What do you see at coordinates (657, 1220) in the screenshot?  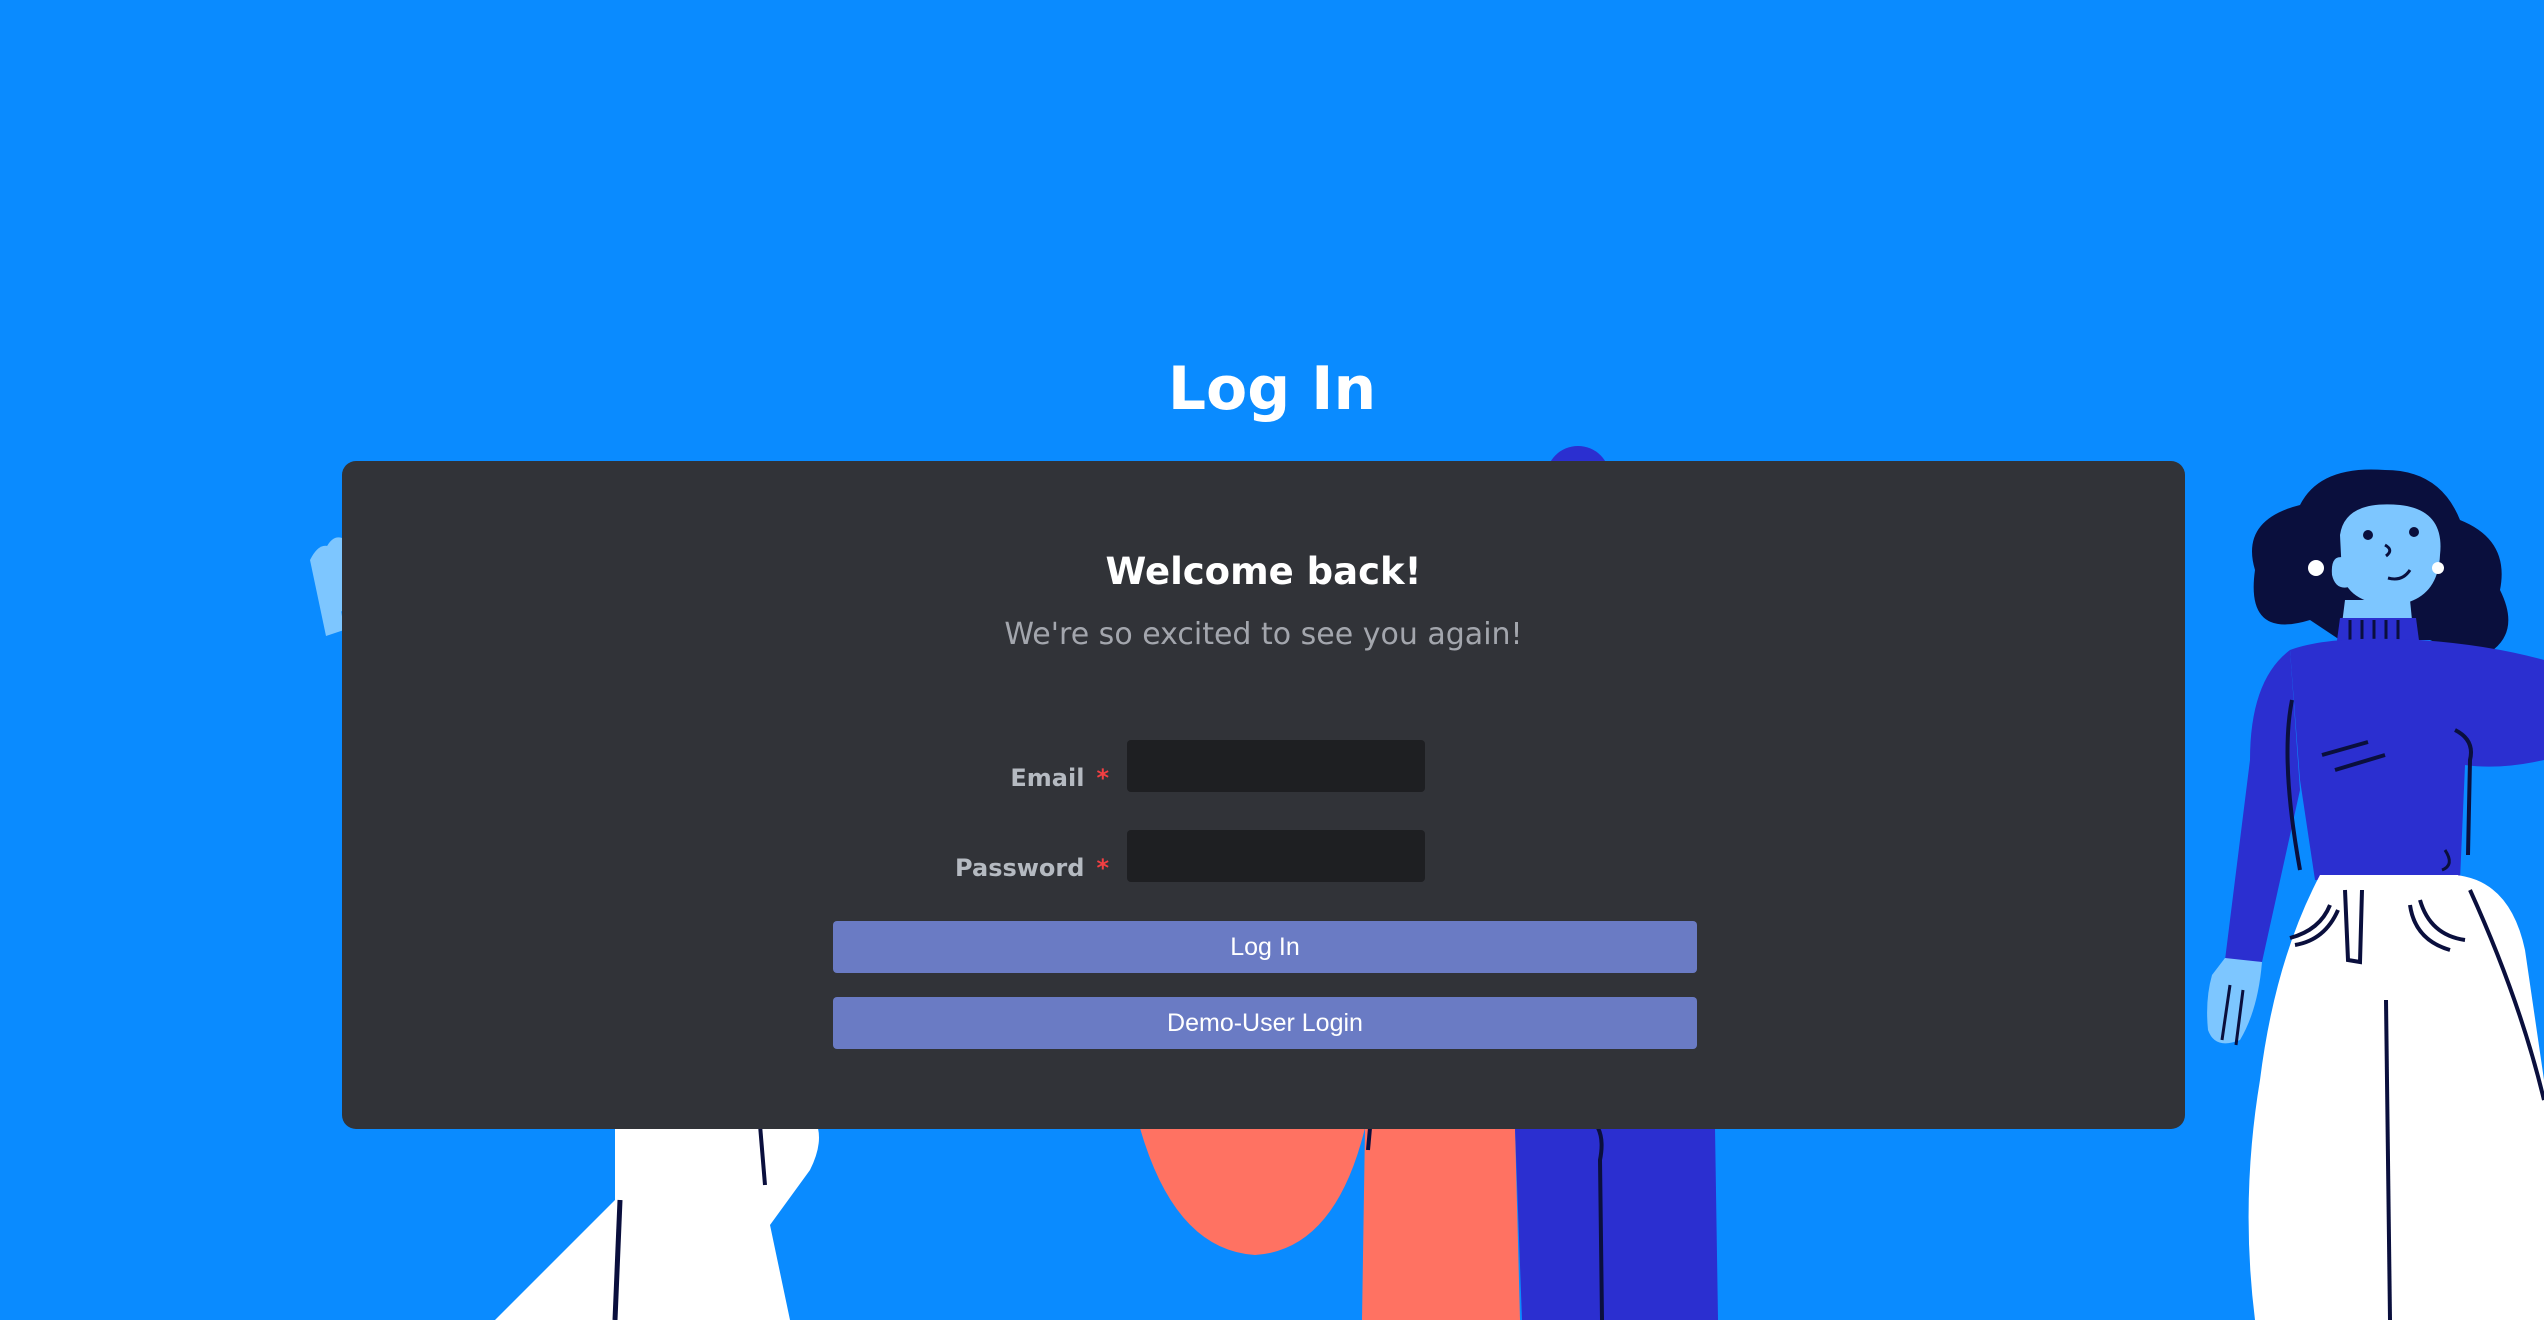 I see `left-figure-pants` at bounding box center [657, 1220].